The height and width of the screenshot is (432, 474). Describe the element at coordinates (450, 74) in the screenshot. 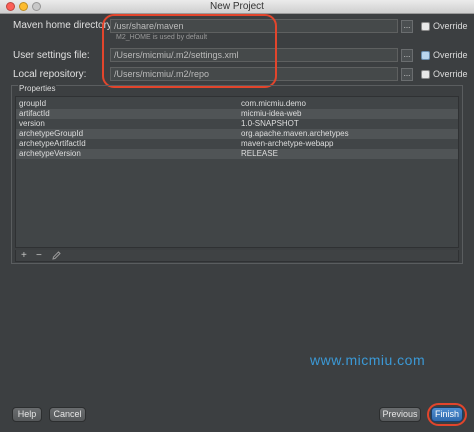

I see `local-repo-override-label: Override` at that location.